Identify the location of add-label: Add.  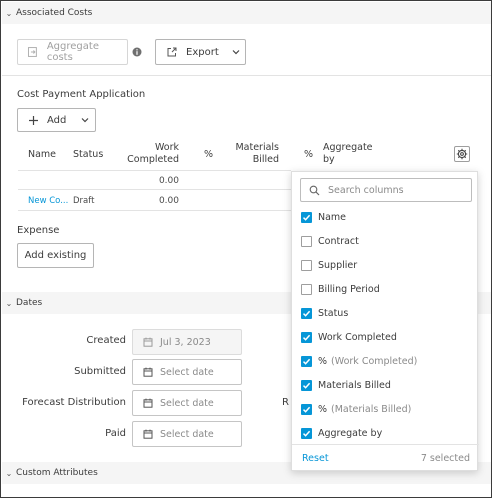
(57, 120).